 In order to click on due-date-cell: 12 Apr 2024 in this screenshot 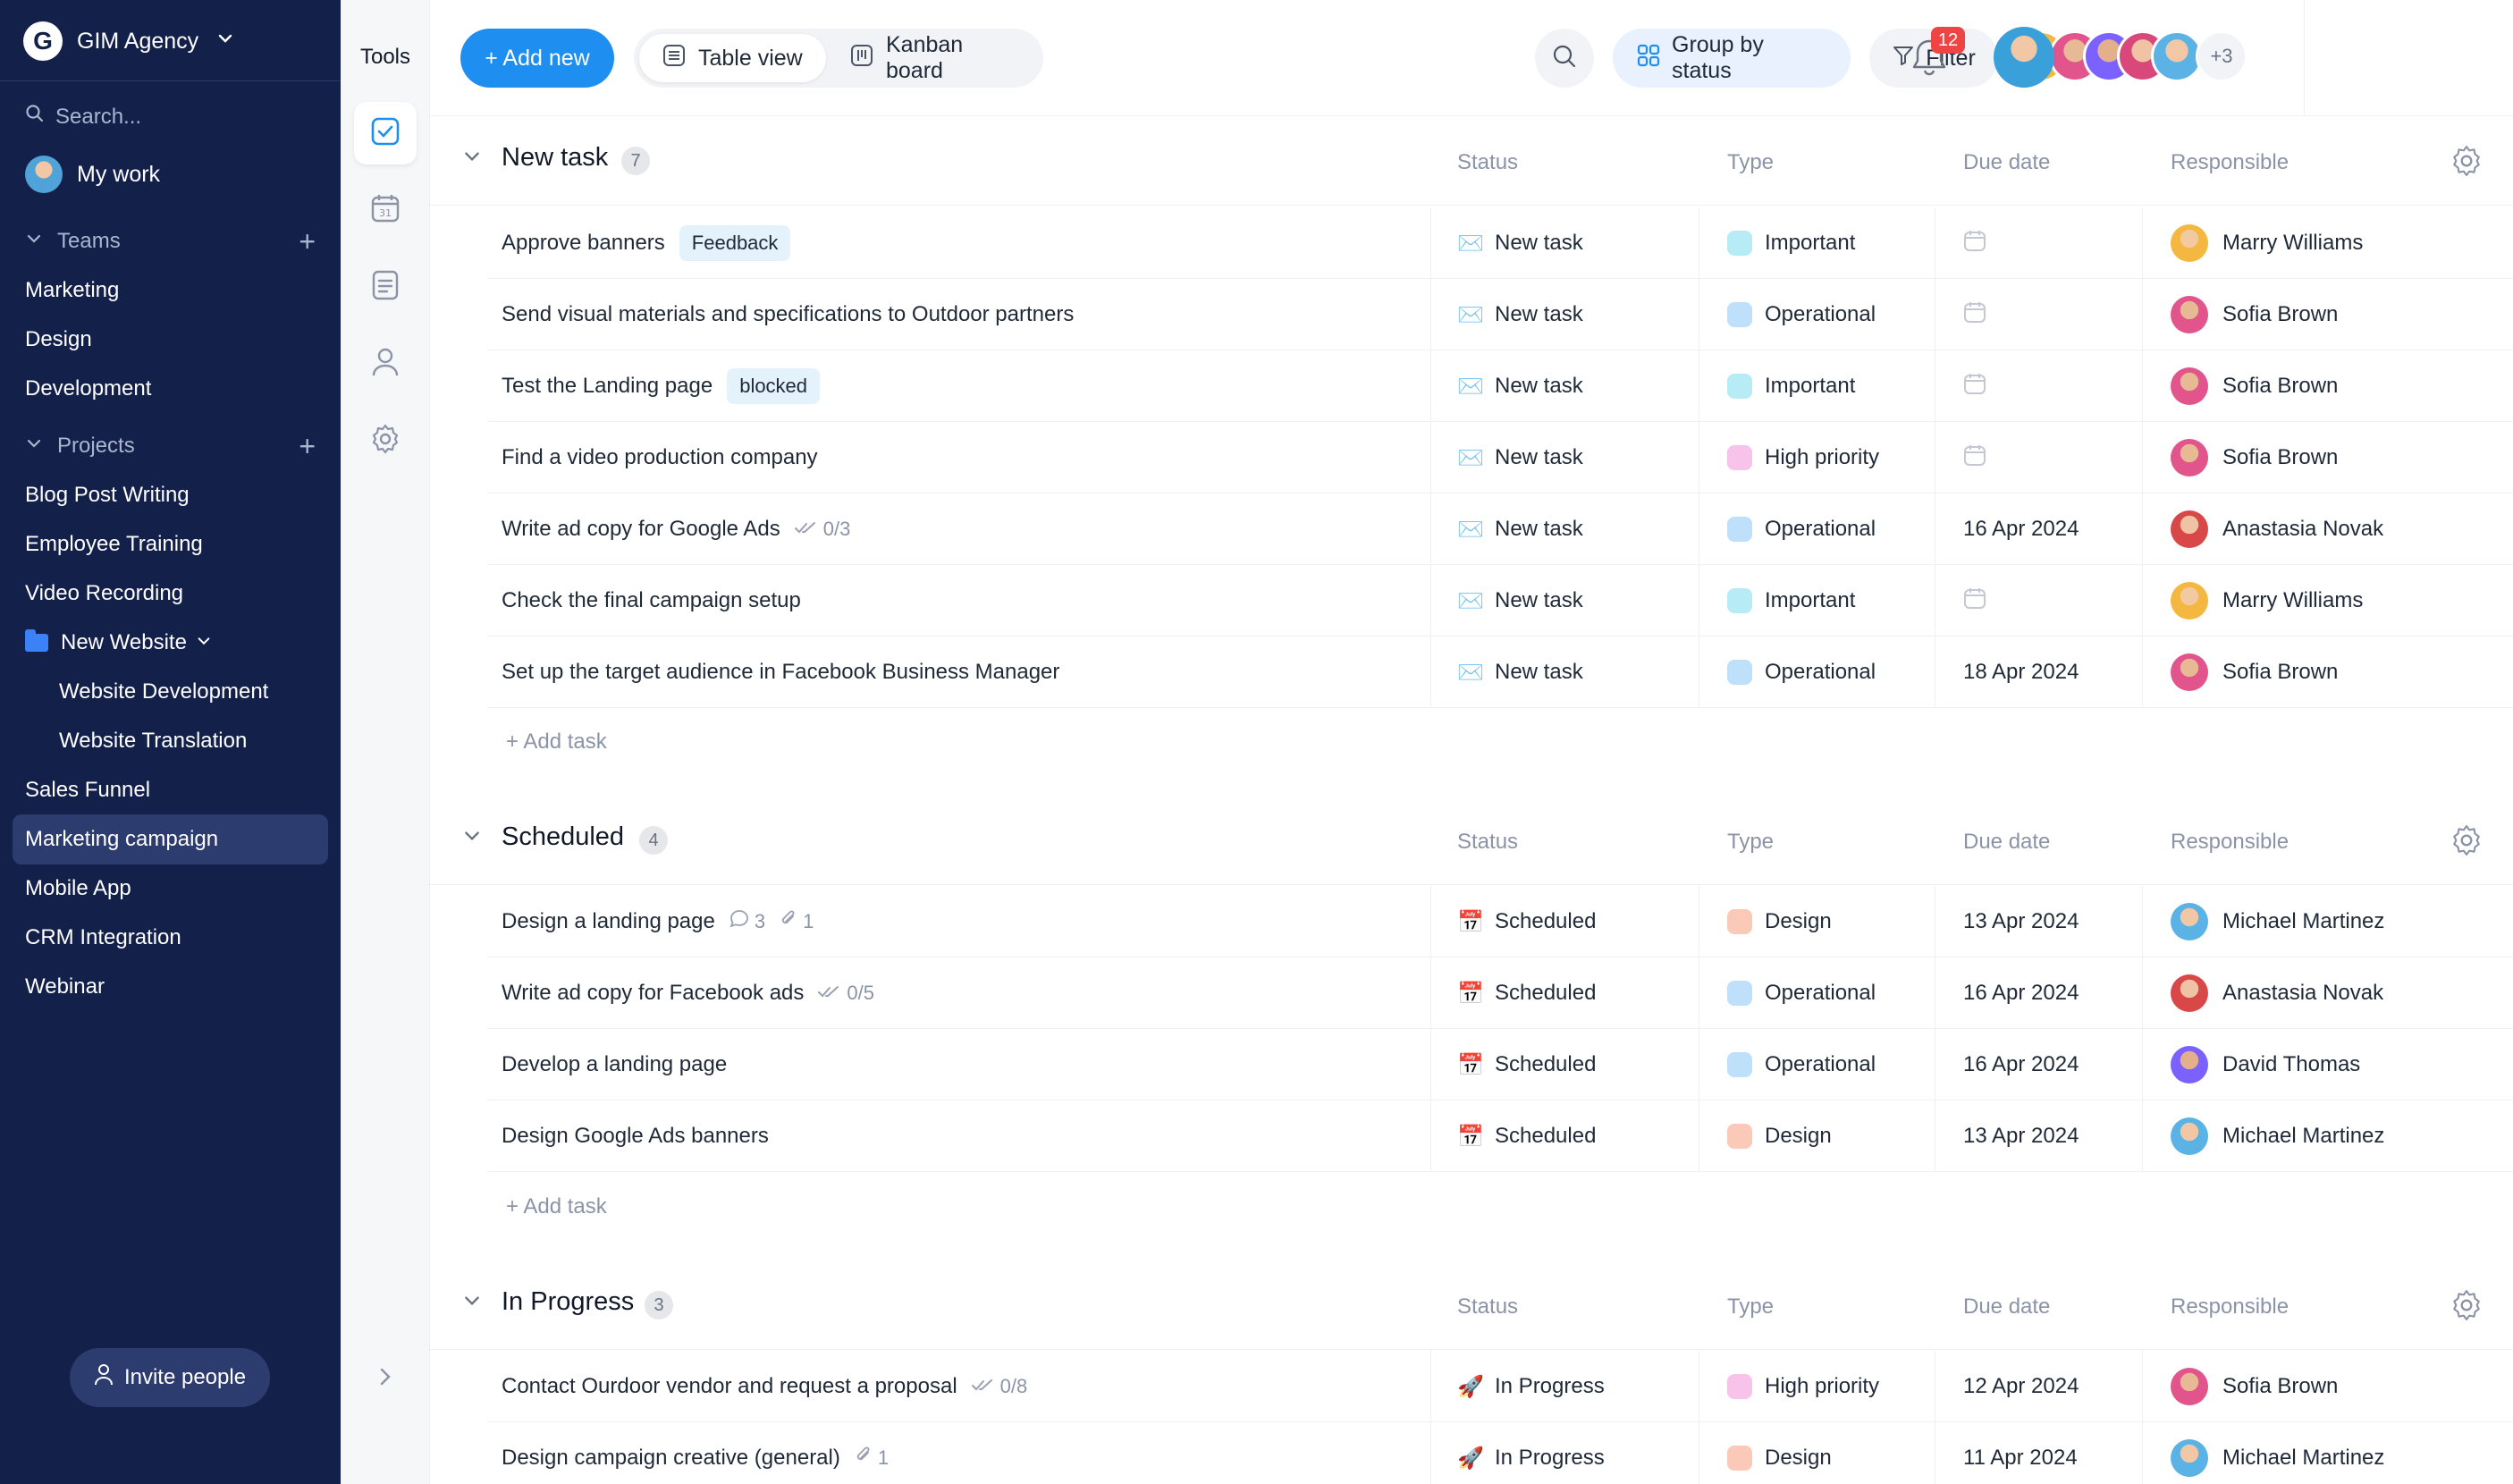, I will do `click(2021, 1386)`.